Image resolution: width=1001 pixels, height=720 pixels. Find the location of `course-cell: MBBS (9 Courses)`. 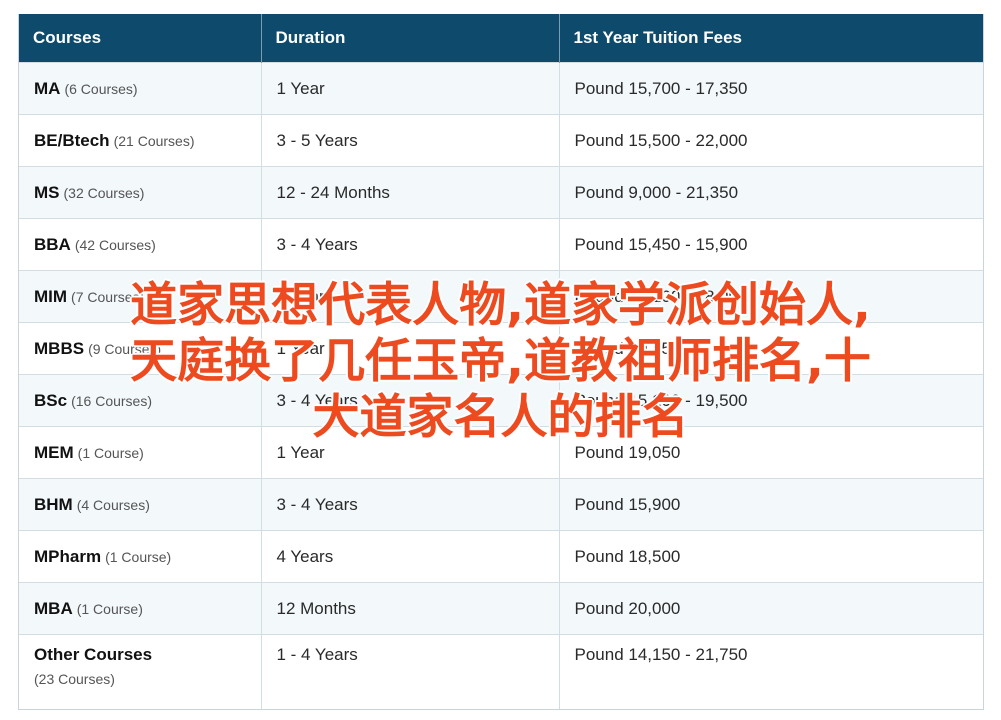

course-cell: MBBS (9 Courses) is located at coordinates (140, 348).